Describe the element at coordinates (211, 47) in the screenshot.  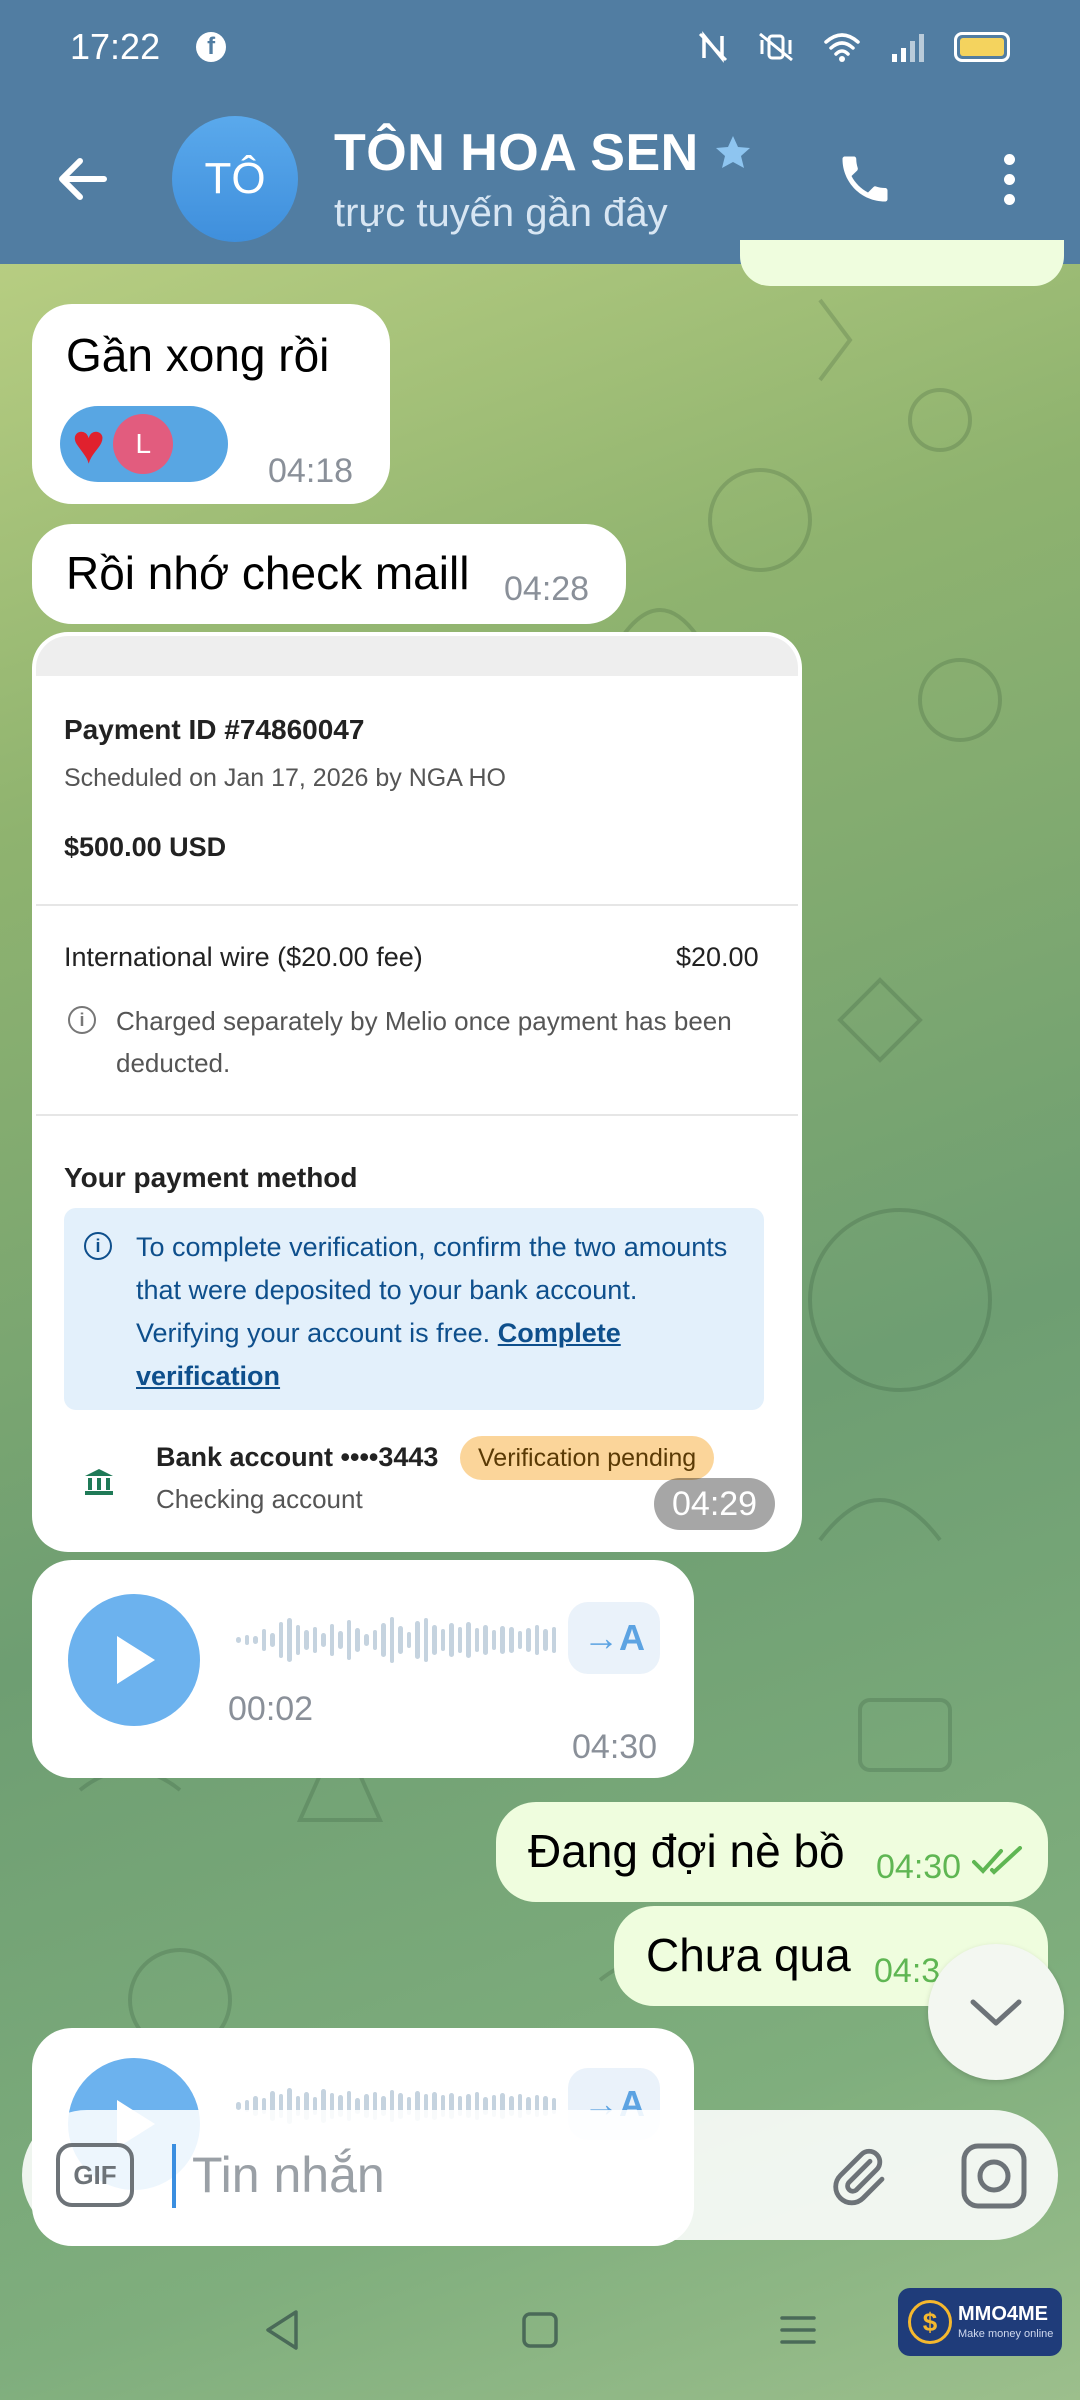
I see `facebook-notification-icon: f` at that location.